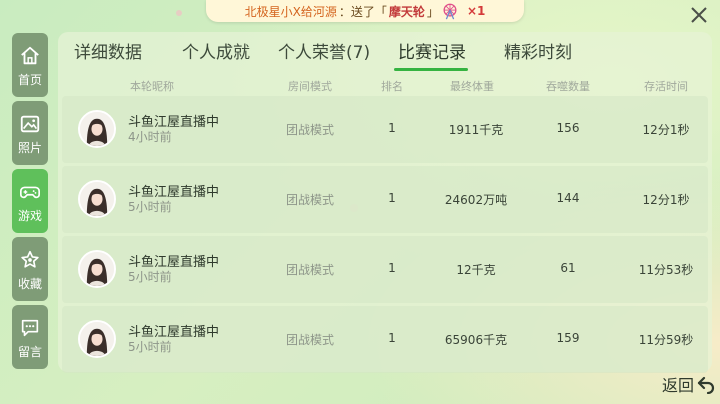 This screenshot has width=720, height=404. What do you see at coordinates (29, 351) in the screenshot?
I see `sidebar-item-label: 留言` at bounding box center [29, 351].